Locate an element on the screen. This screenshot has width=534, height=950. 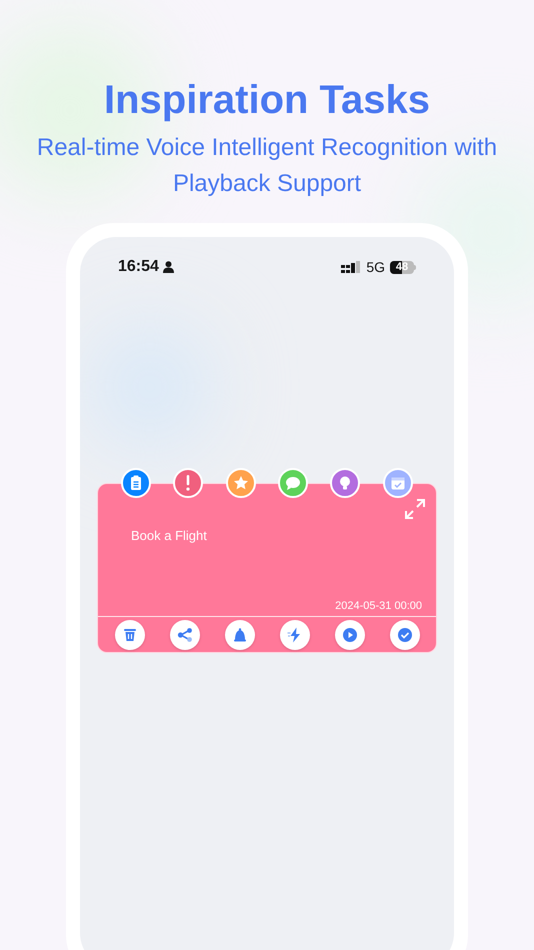
signal-icon is located at coordinates (351, 267).